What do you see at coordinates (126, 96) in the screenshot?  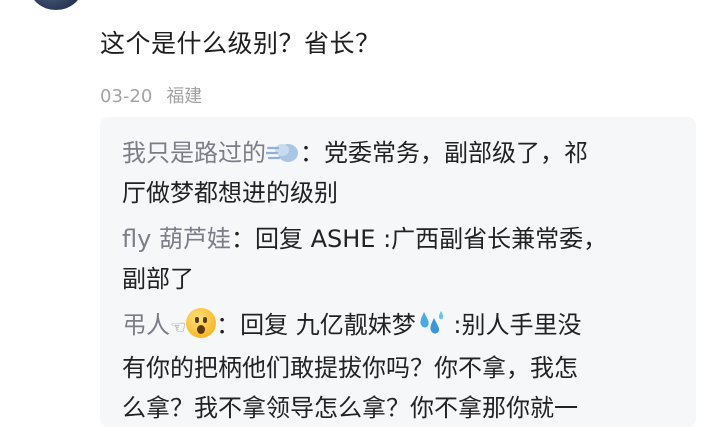 I see `comment-date: 03-20` at bounding box center [126, 96].